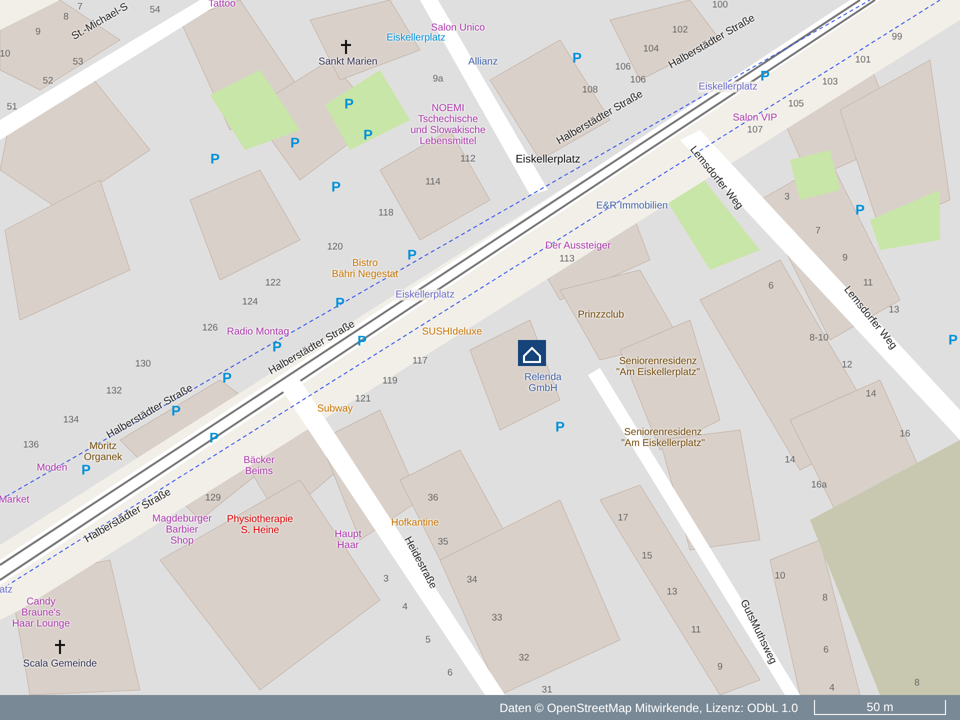  I want to click on place-label: Candy Braune's Haar Lounge, so click(41, 613).